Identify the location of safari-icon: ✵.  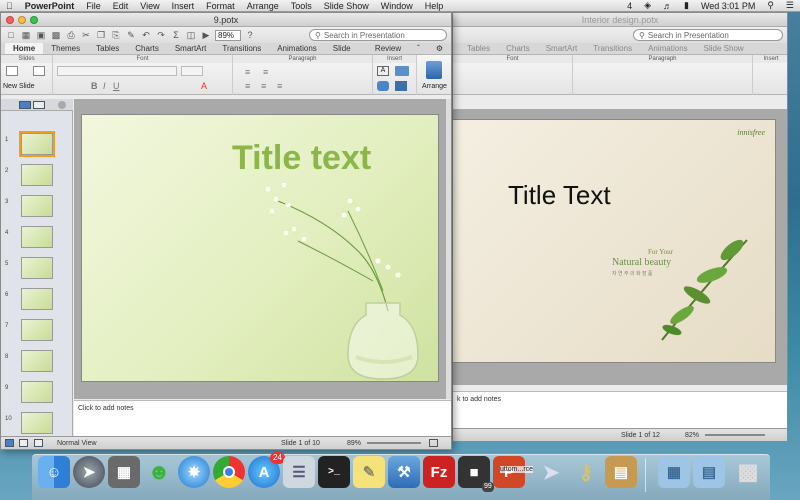
(194, 472).